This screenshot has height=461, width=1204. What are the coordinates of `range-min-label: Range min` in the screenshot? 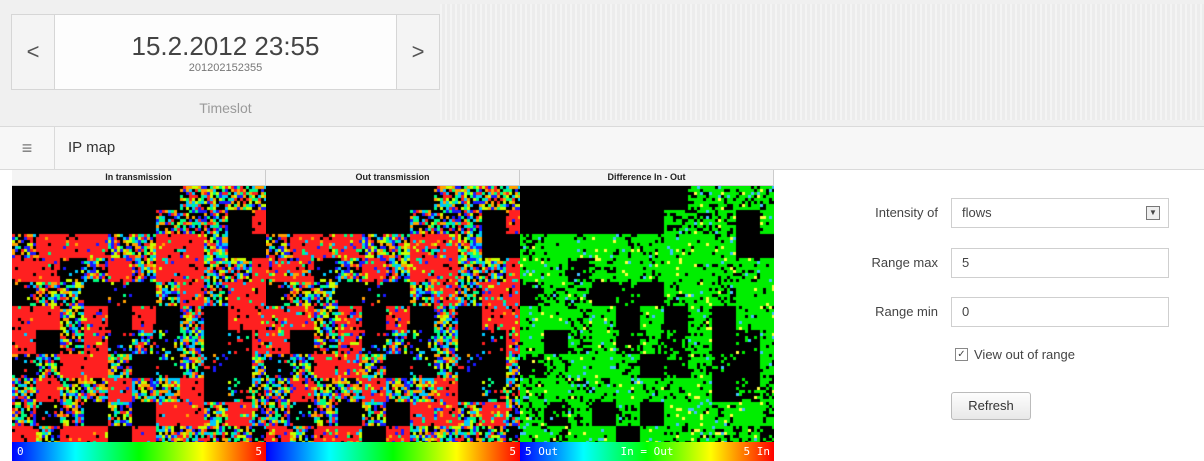 It's located at (906, 311).